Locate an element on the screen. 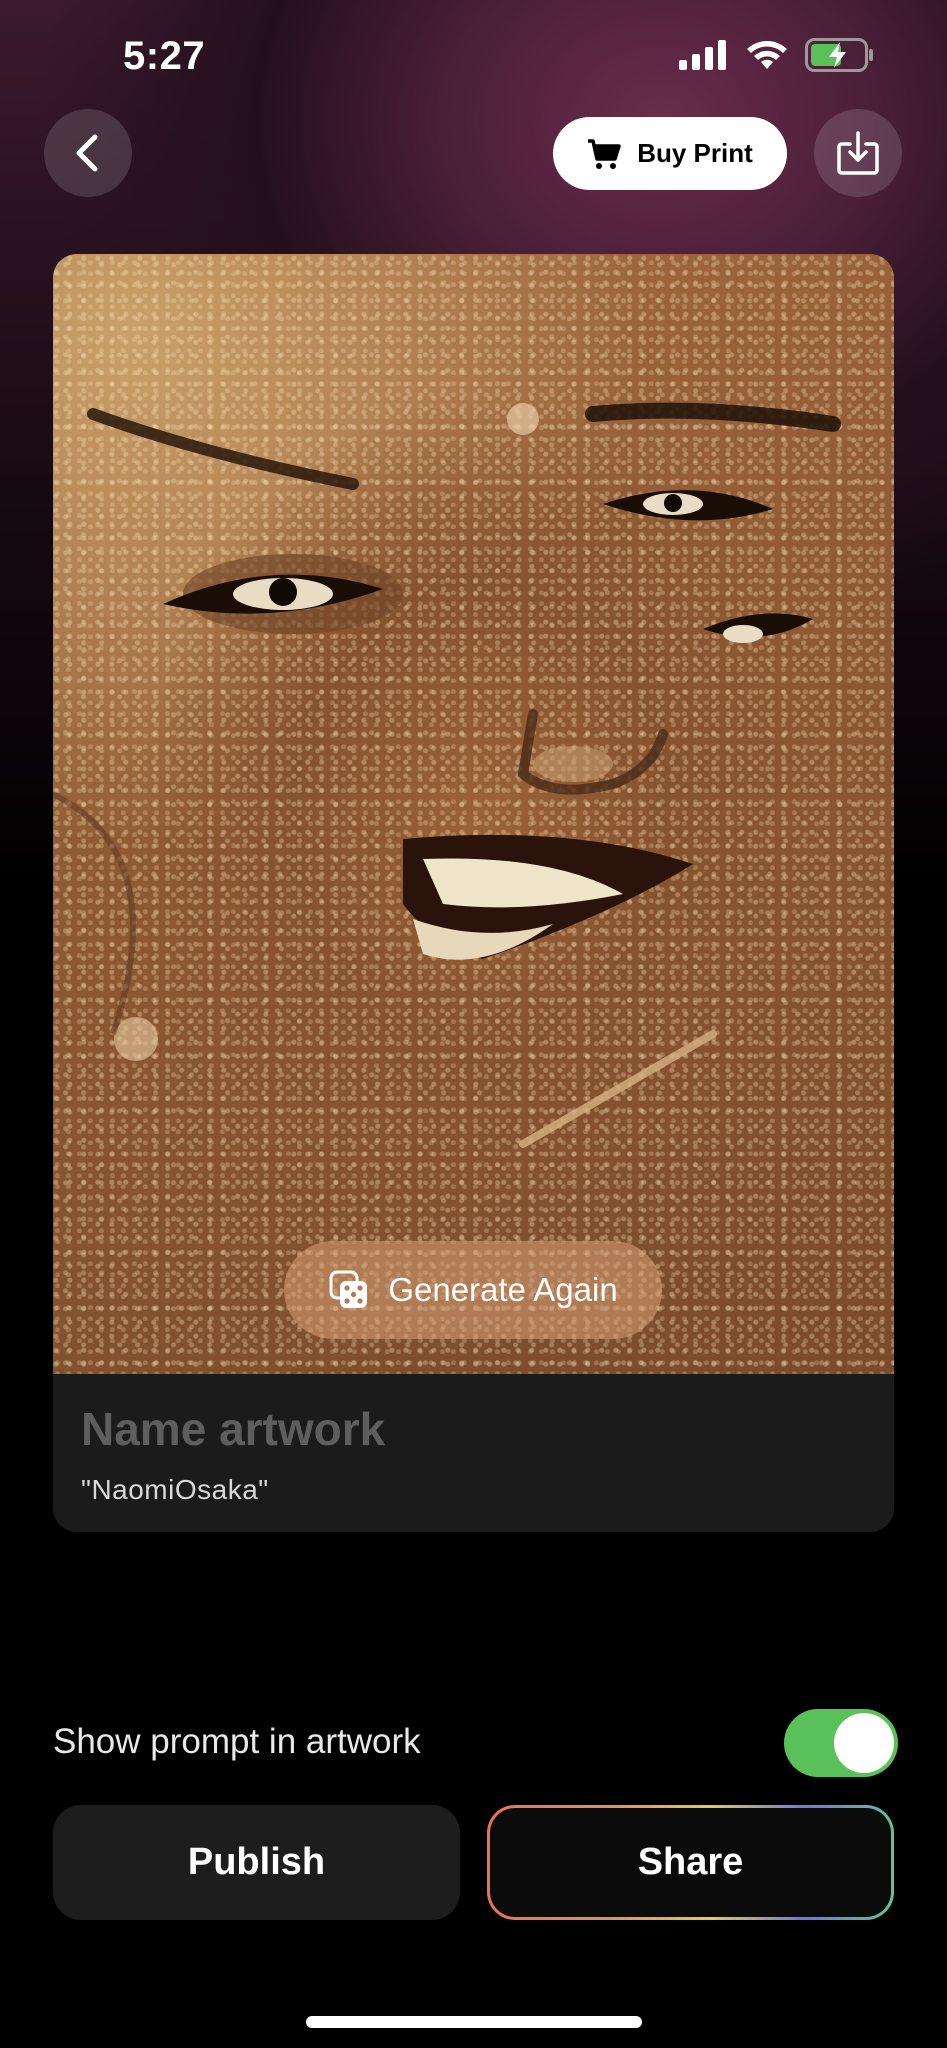  buy-print-button: Buy Print is located at coordinates (670, 153).